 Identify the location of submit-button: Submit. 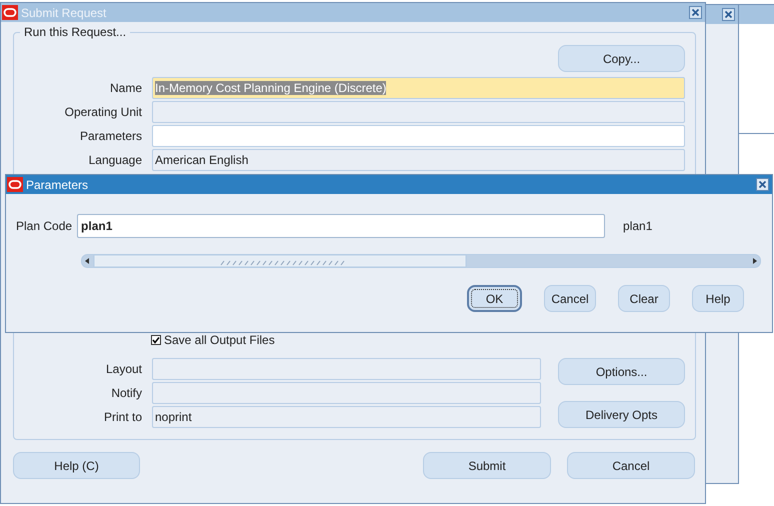
(487, 465).